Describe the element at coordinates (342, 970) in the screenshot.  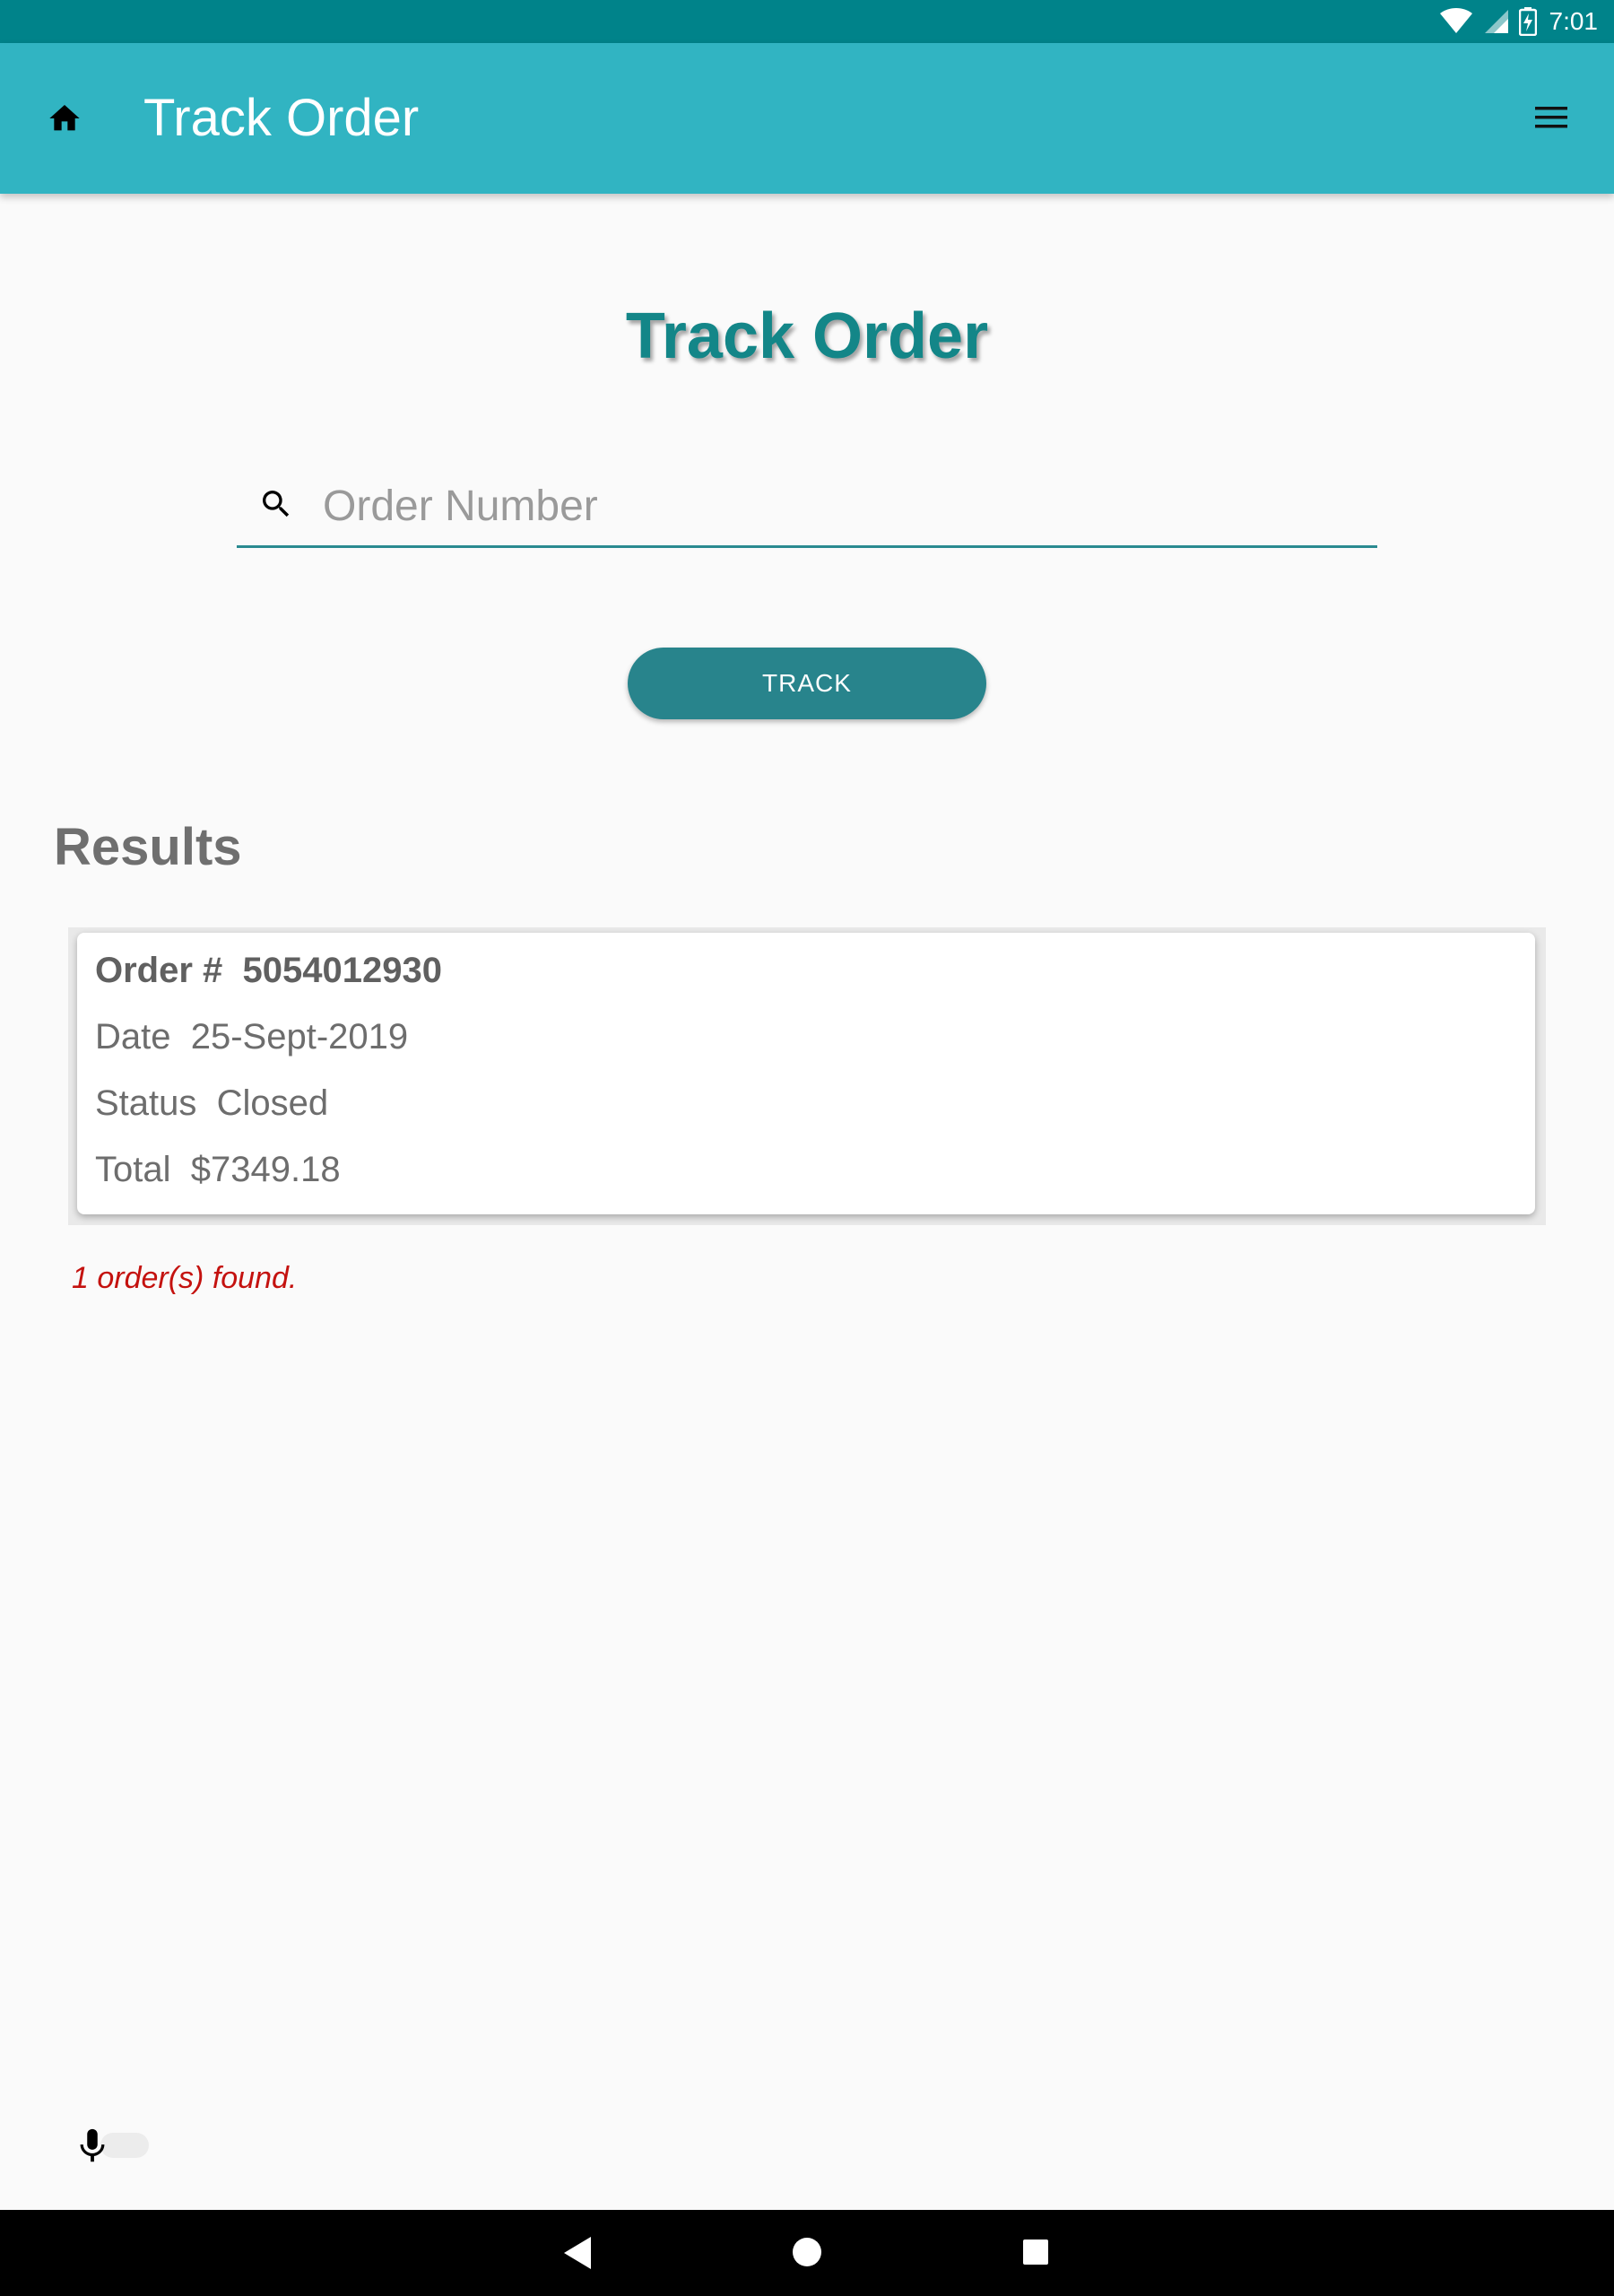
I see `order-number-value: 5054012930` at that location.